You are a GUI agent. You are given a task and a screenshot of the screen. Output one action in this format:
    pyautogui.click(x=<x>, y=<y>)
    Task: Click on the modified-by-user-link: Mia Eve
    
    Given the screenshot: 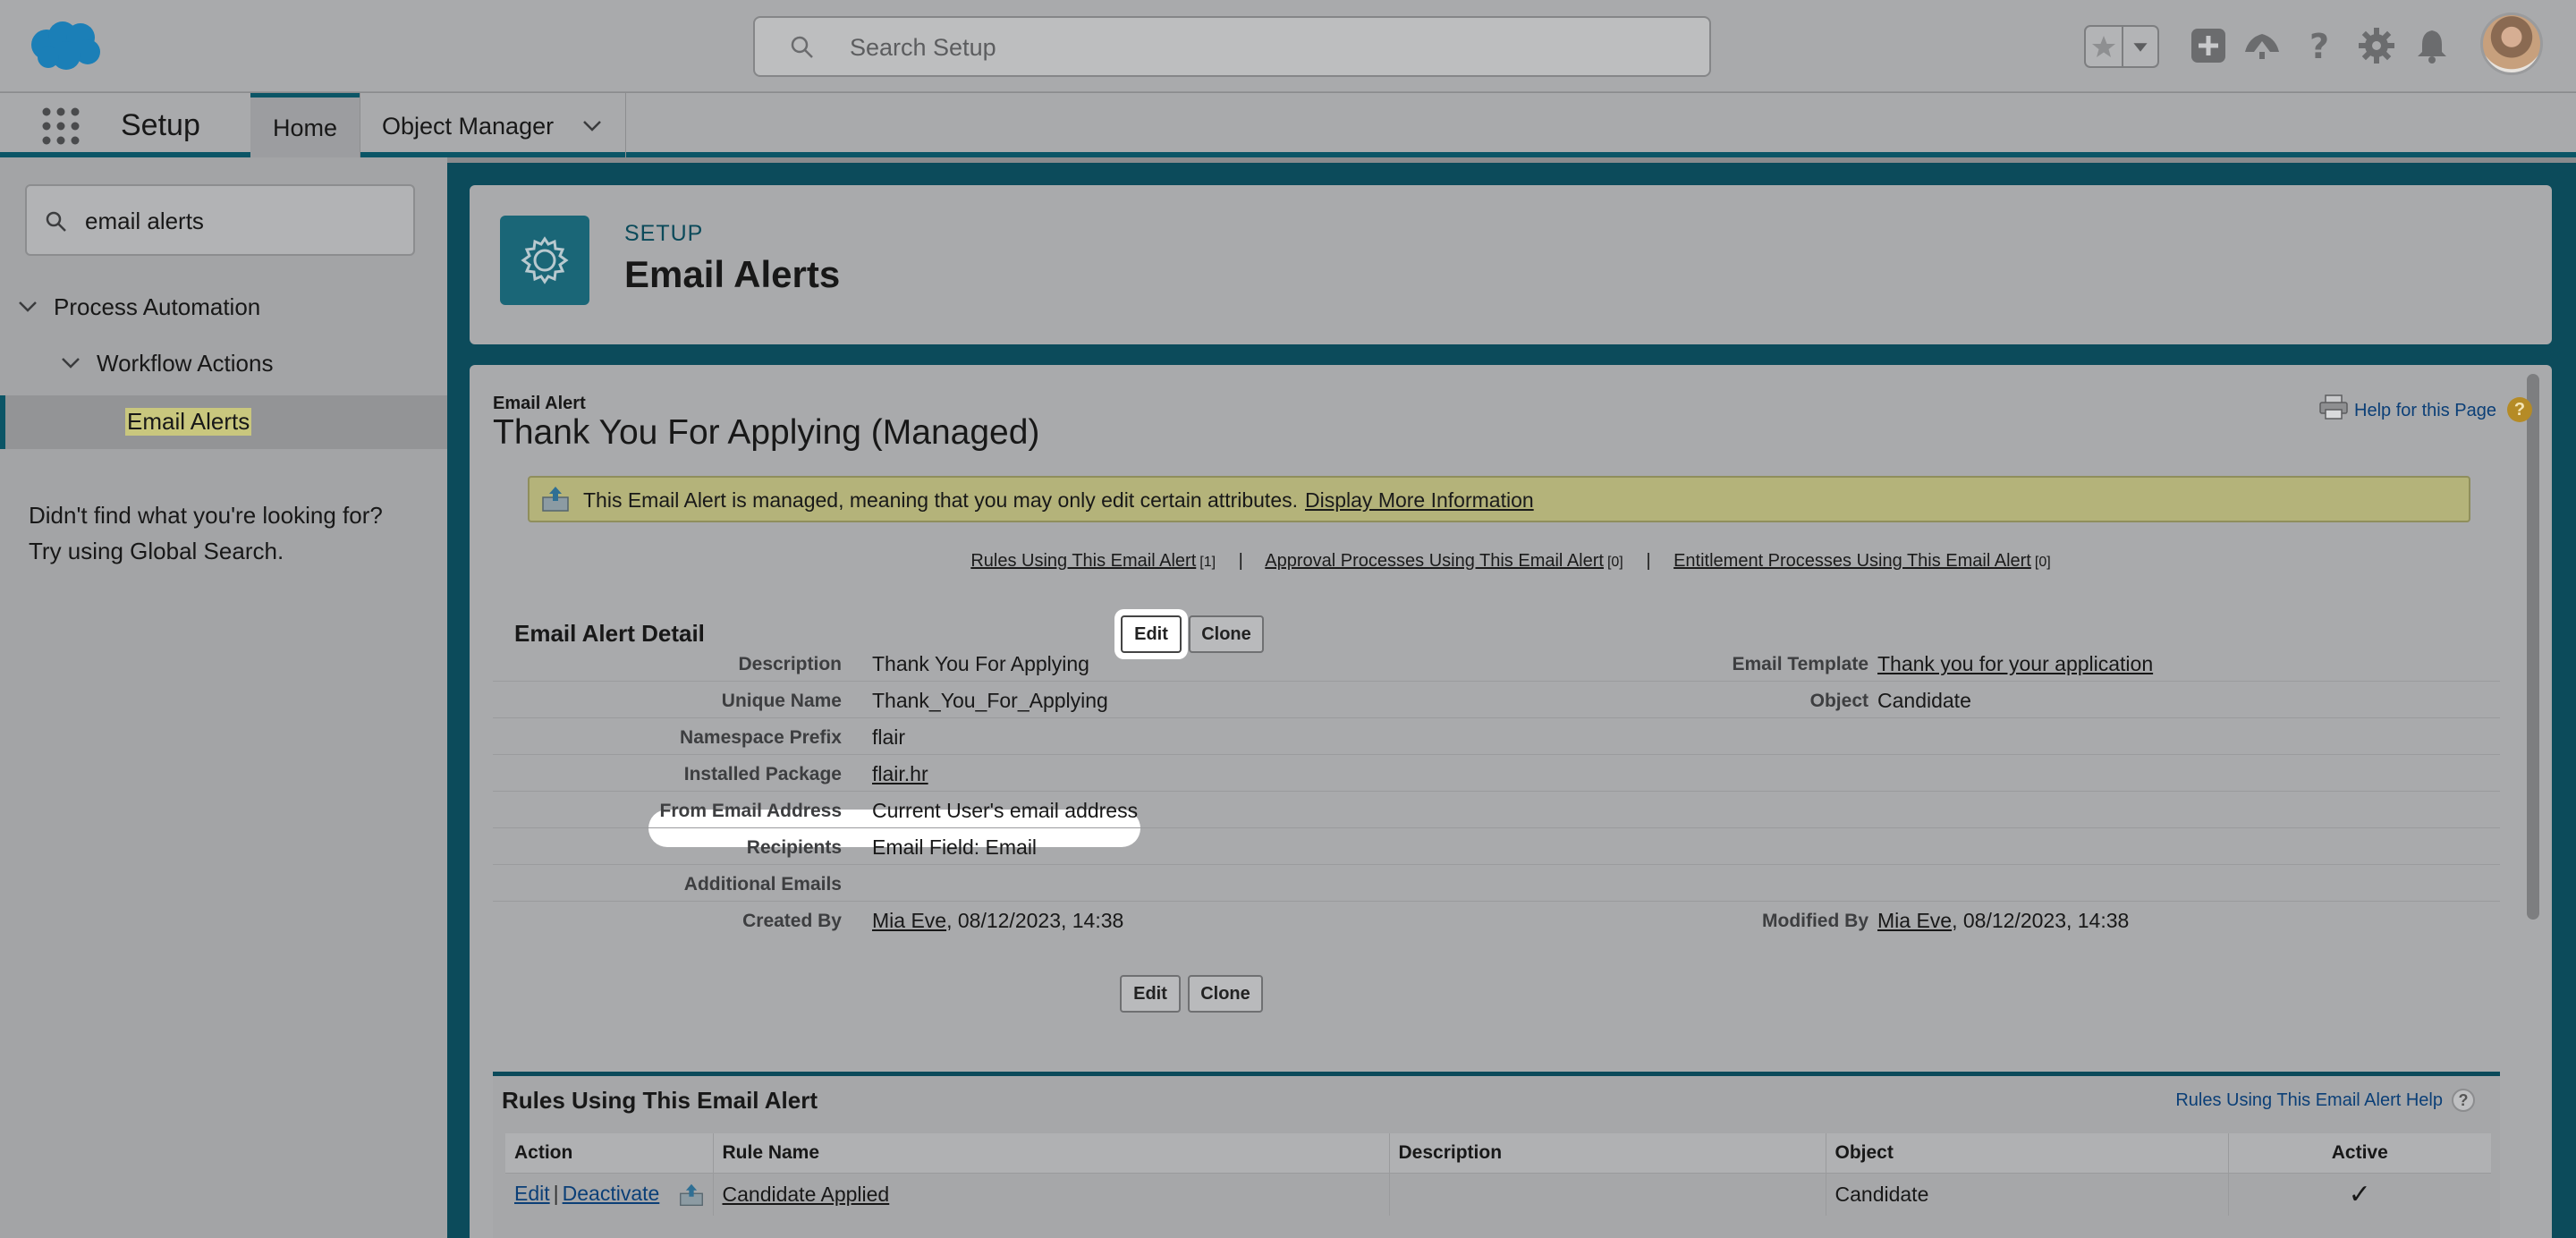 What is the action you would take?
    pyautogui.click(x=1914, y=921)
    